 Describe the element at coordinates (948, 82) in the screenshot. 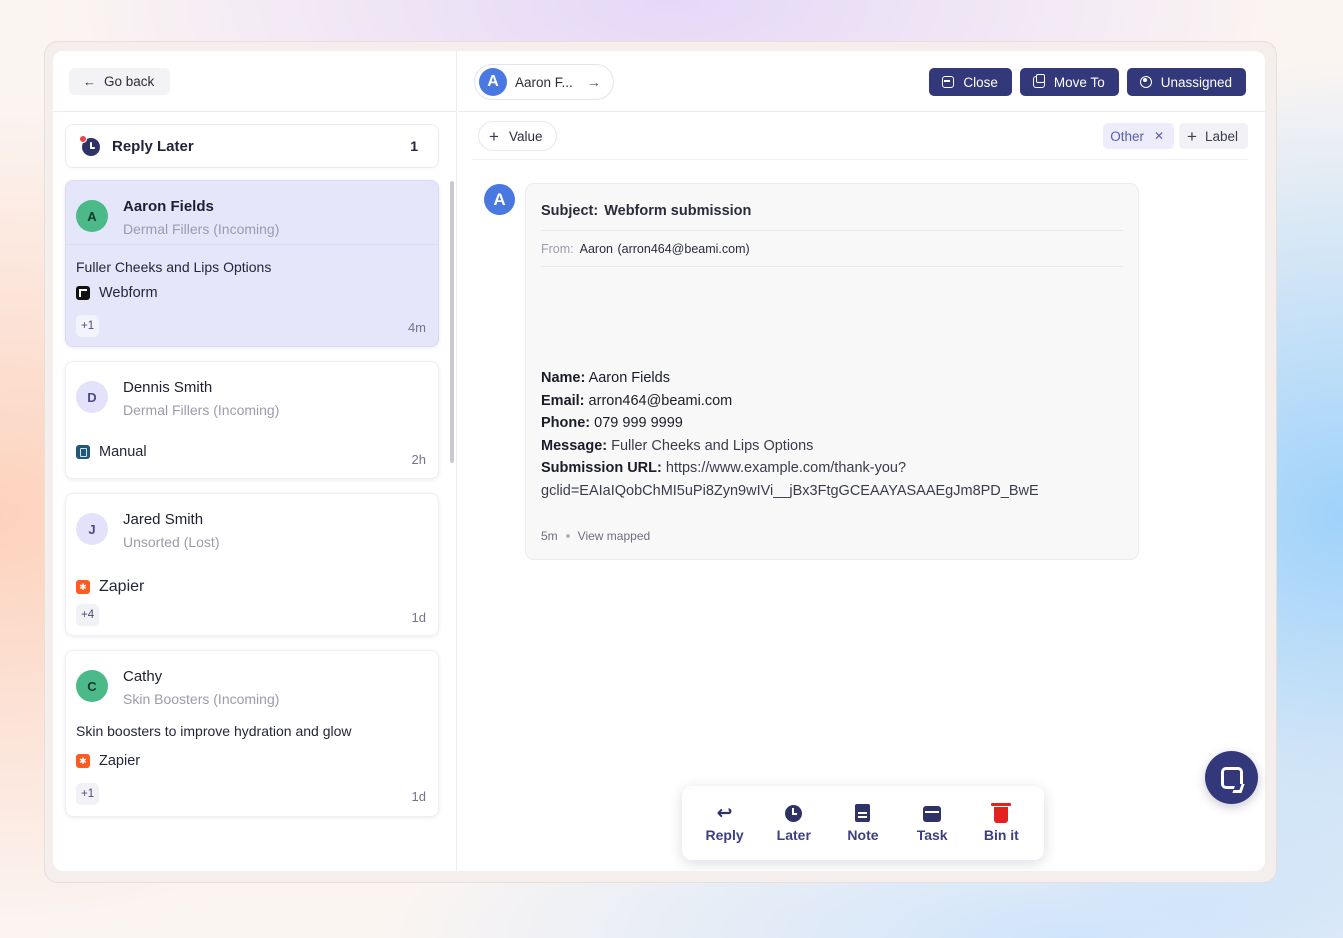

I see `inbox-icon` at that location.